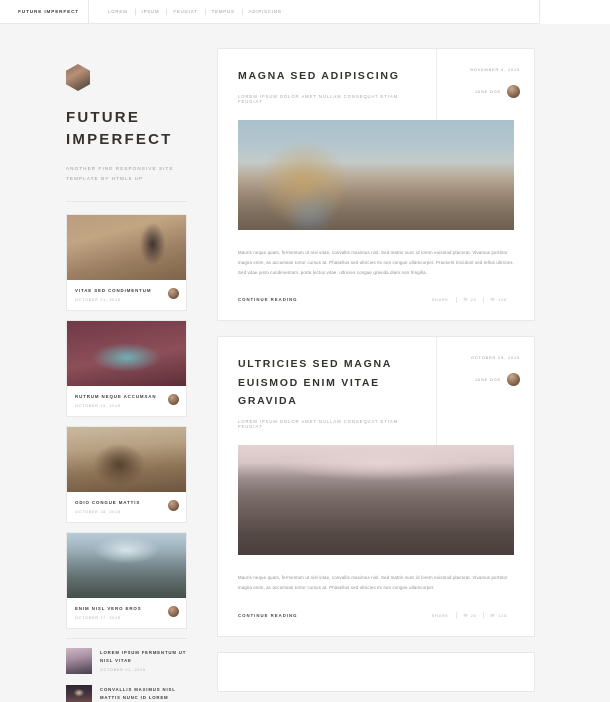 This screenshot has width=610, height=702. What do you see at coordinates (98, 405) in the screenshot?
I see `post-date: OCTOBER 19, 2015` at bounding box center [98, 405].